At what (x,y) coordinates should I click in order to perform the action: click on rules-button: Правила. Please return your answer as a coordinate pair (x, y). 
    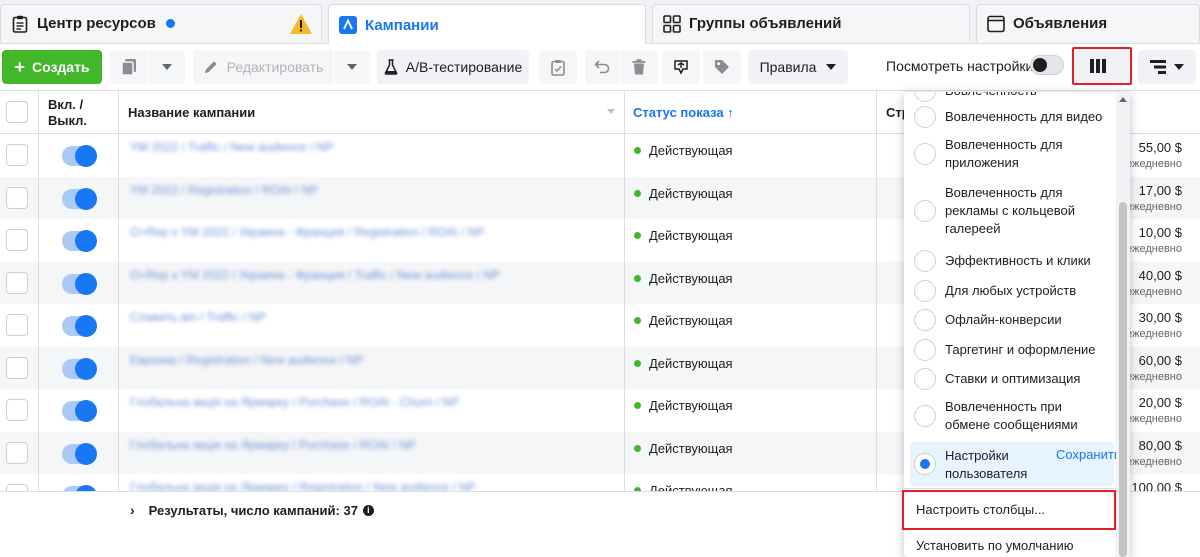
    Looking at the image, I should click on (798, 67).